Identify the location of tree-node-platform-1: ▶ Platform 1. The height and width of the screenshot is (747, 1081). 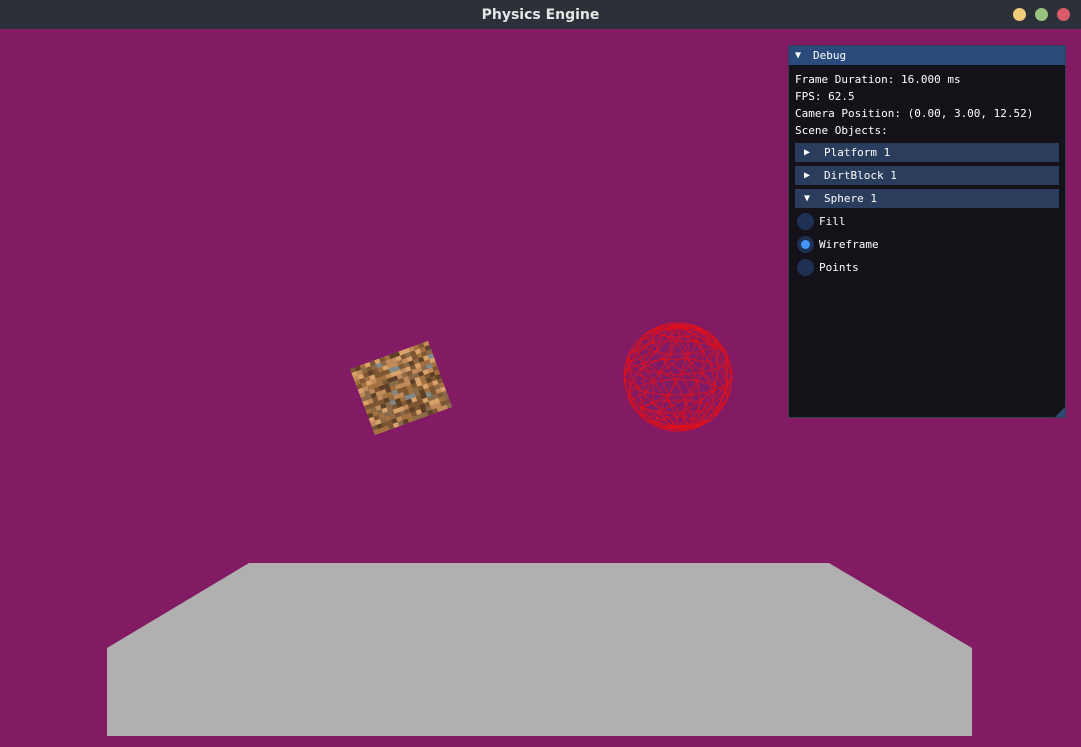
(927, 152).